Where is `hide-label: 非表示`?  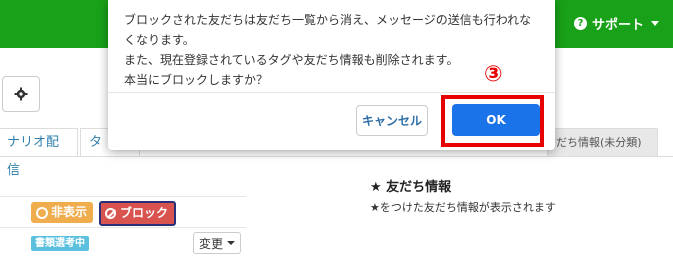 hide-label: 非表示 is located at coordinates (69, 212).